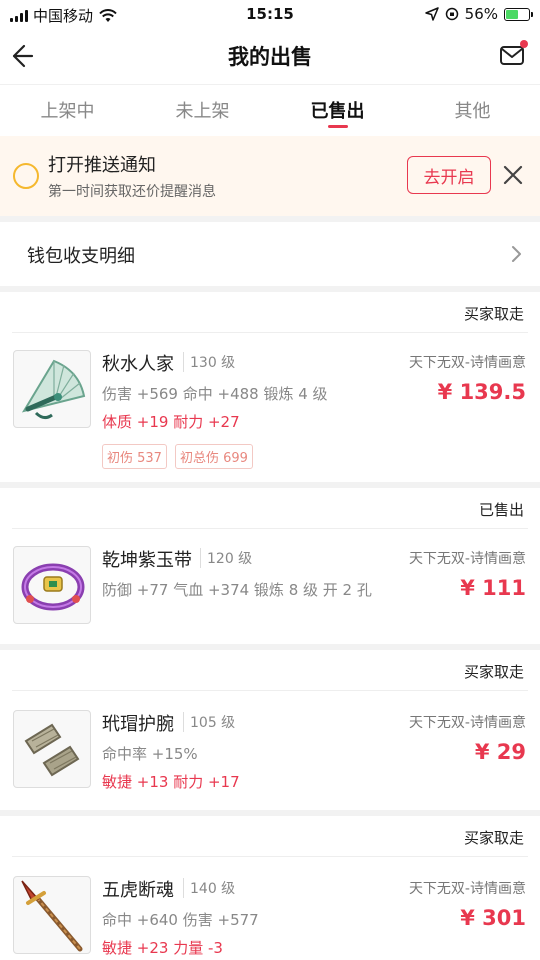 The image size is (540, 960). I want to click on tab-bar: 上架中 未上架 已售出 其他, so click(270, 110).